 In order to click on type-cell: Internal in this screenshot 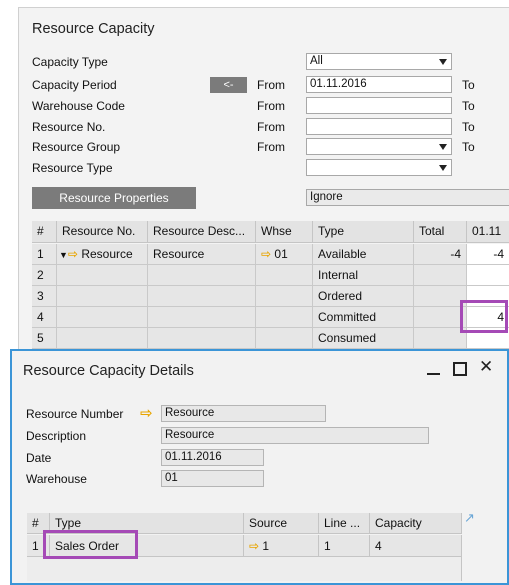, I will do `click(363, 275)`.